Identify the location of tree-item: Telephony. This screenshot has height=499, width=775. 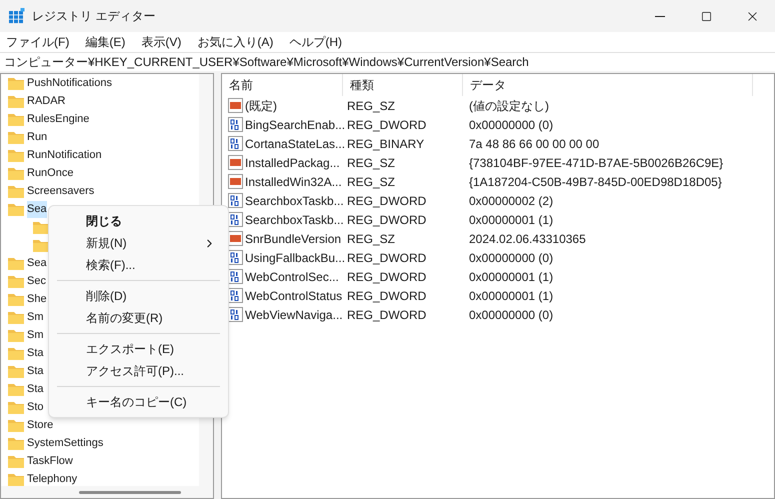
(52, 478).